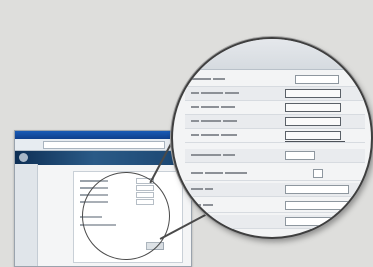  What do you see at coordinates (272, 54) in the screenshot?
I see `magnified-header` at bounding box center [272, 54].